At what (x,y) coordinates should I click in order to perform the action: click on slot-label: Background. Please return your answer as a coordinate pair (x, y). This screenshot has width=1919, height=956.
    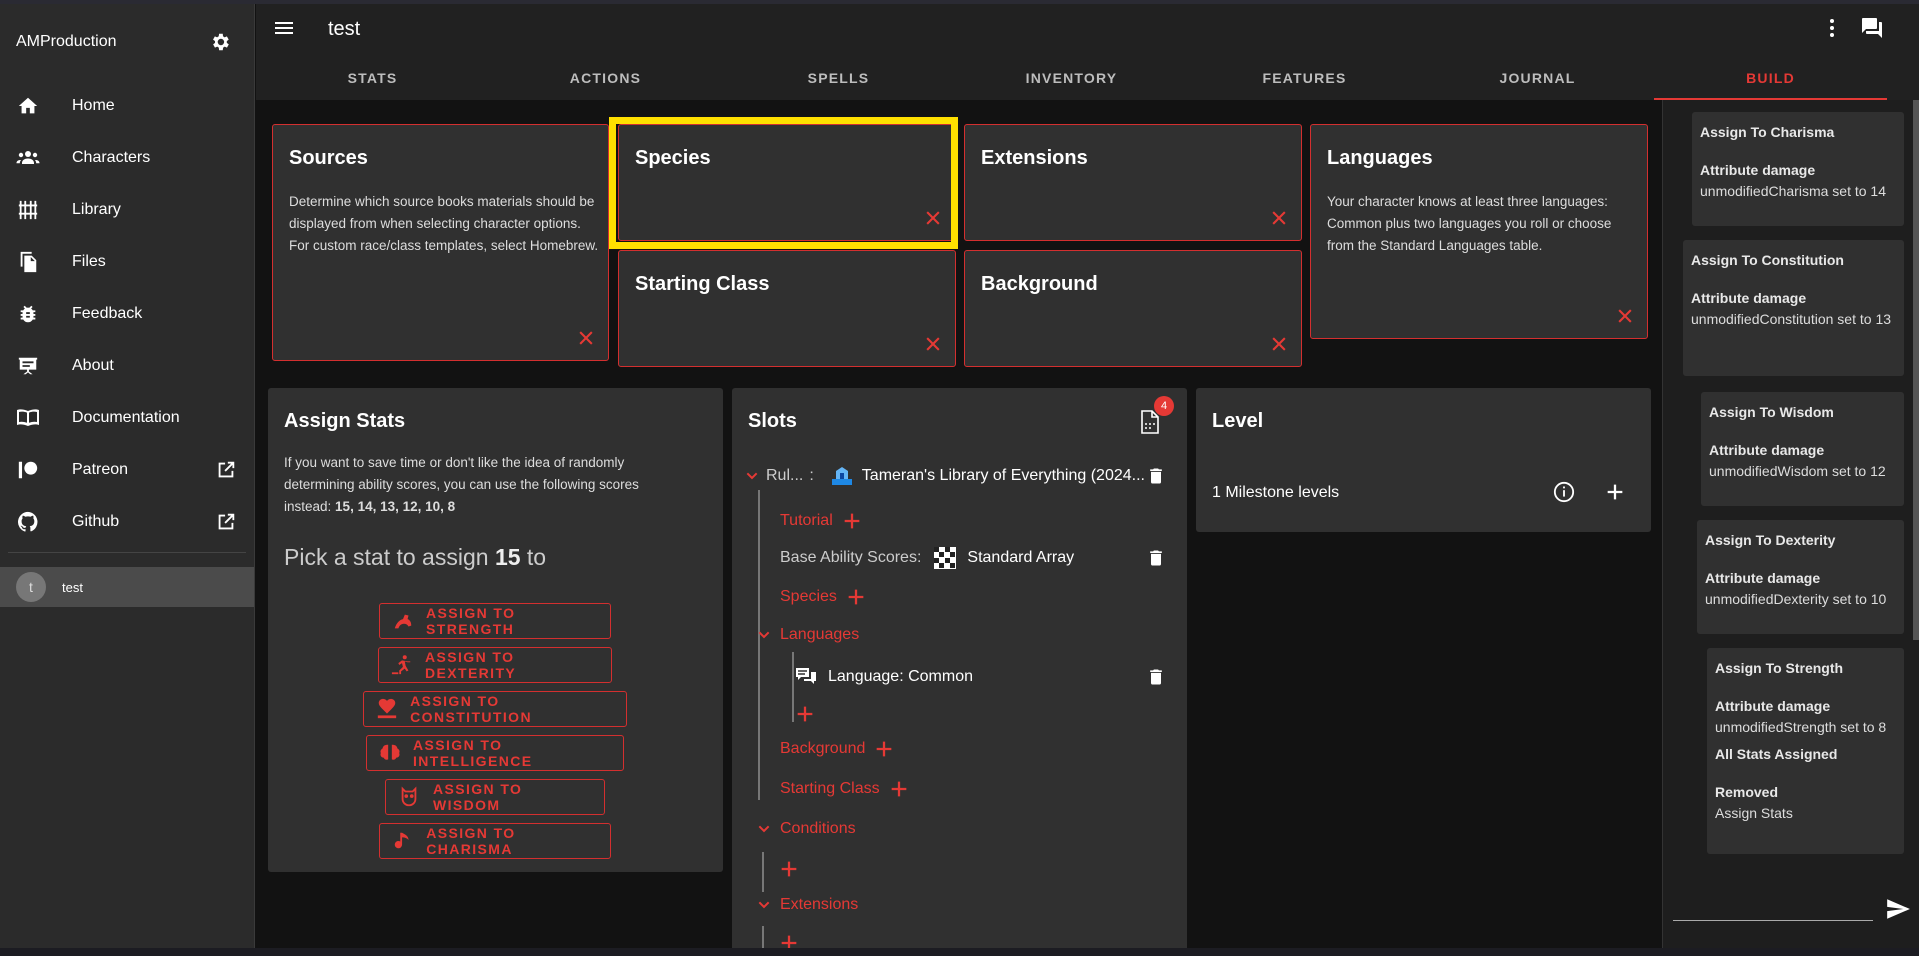
    Looking at the image, I should click on (823, 748).